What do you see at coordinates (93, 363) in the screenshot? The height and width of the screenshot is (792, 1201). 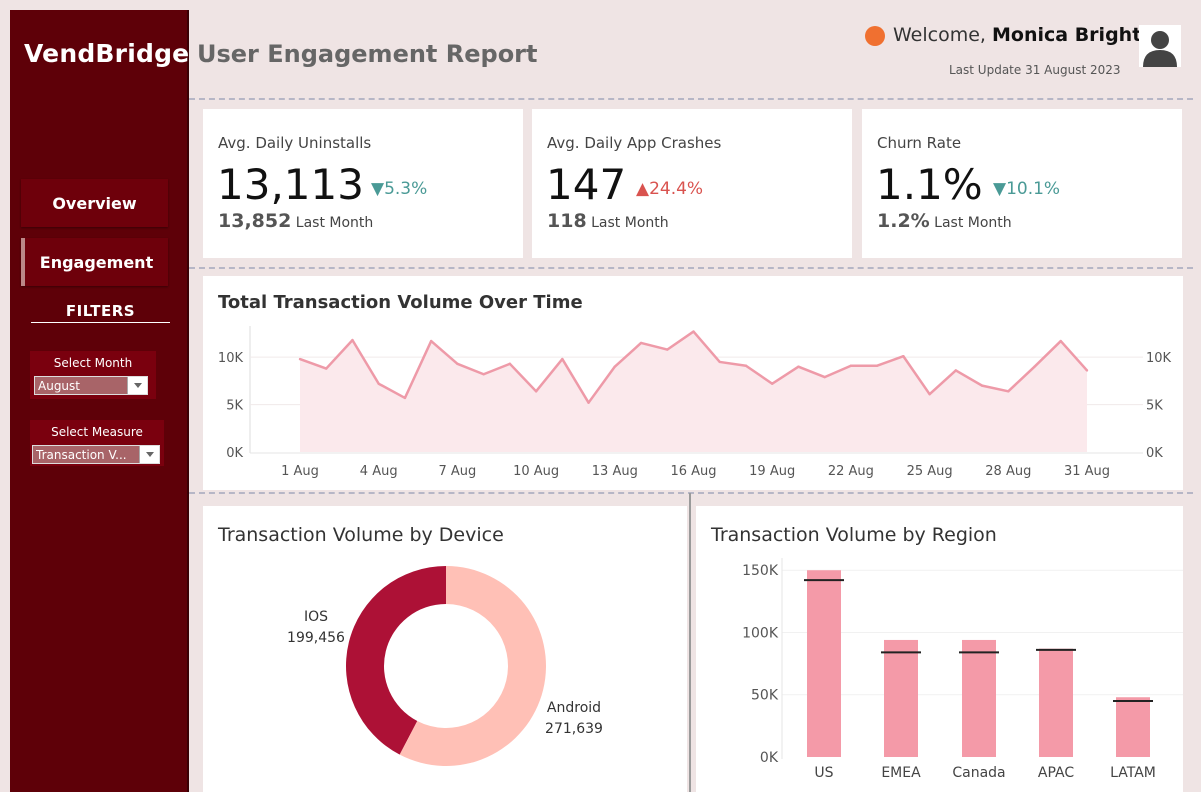 I see `month-filter-label: Select Month` at bounding box center [93, 363].